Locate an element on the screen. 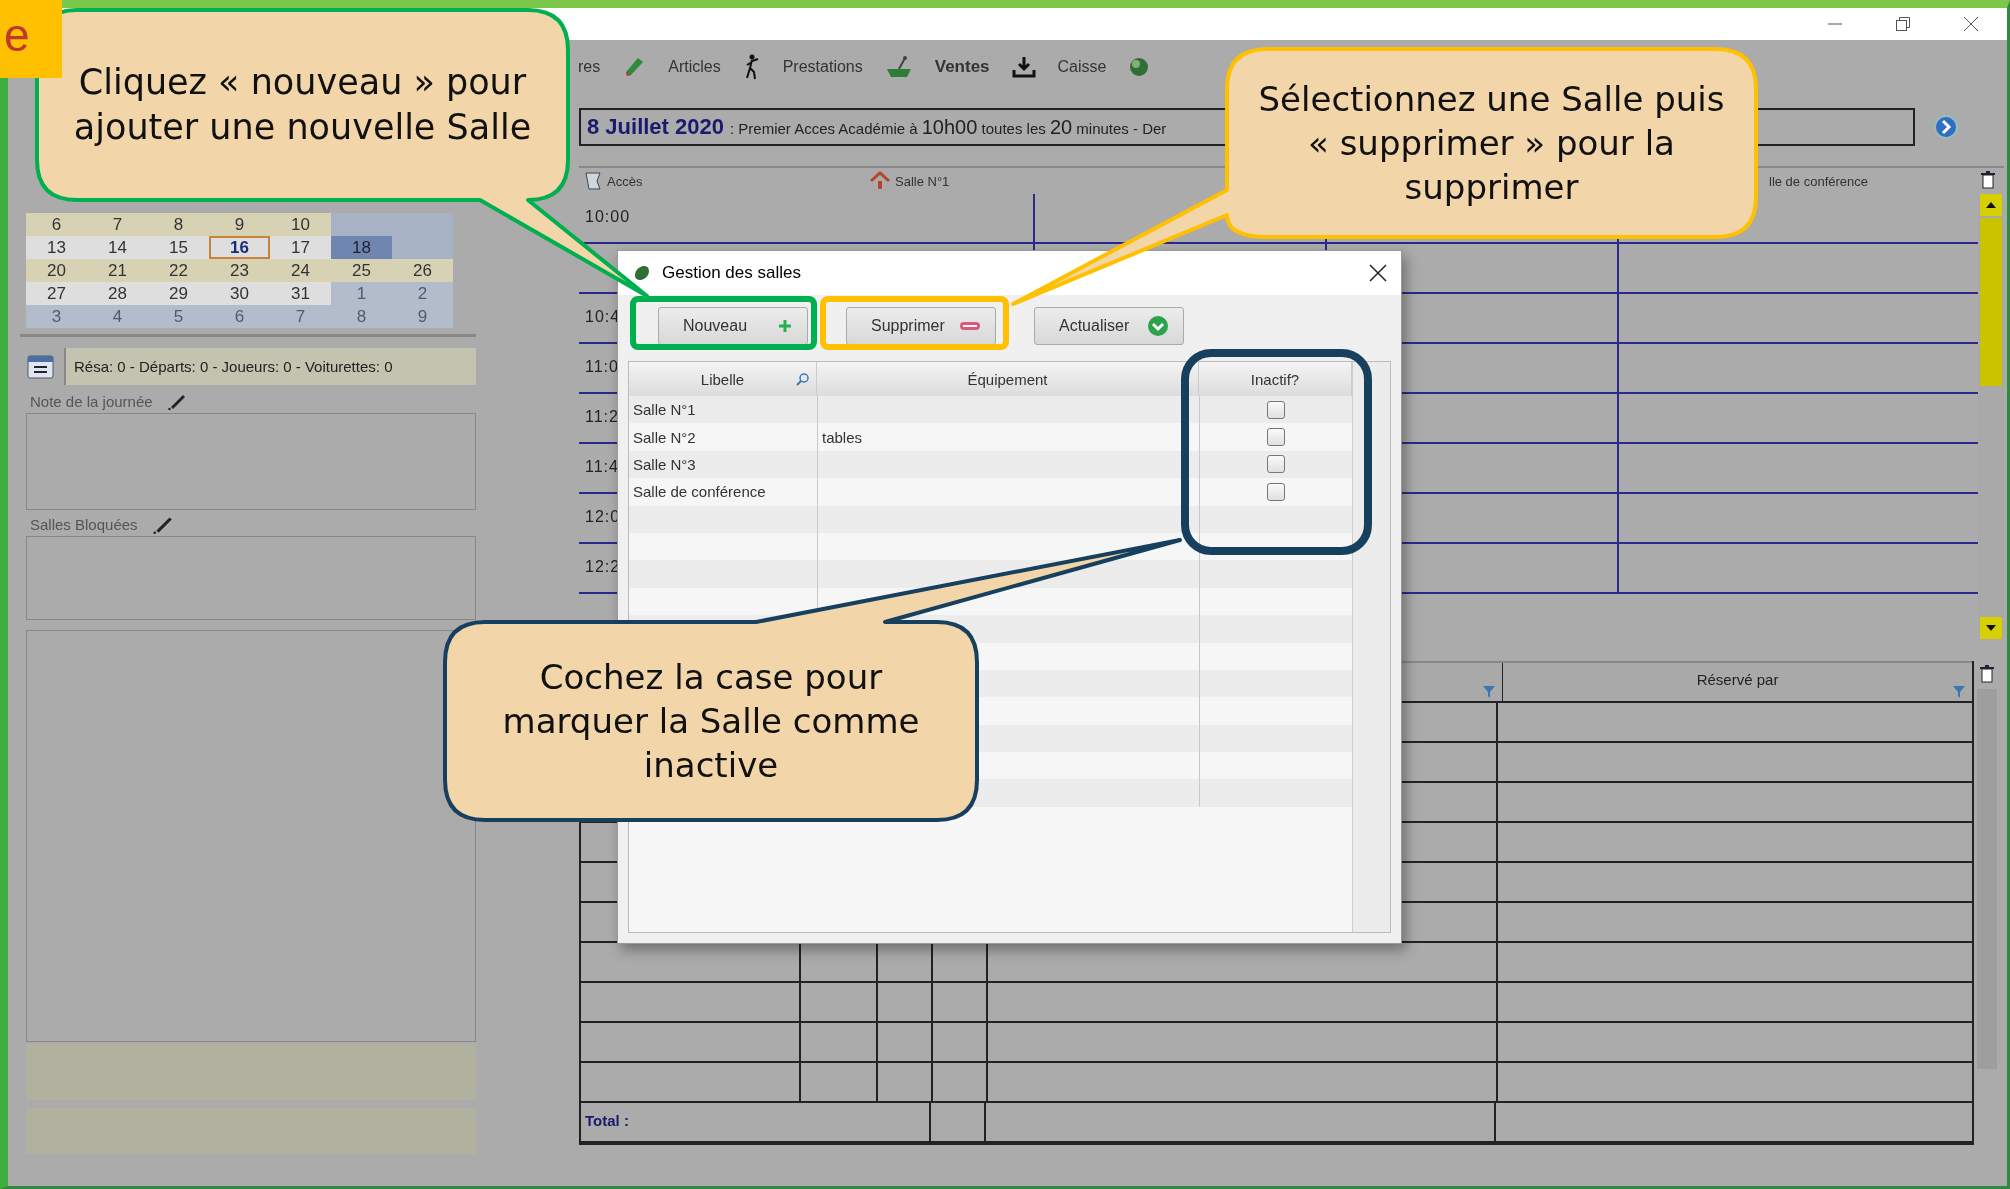 This screenshot has width=2010, height=1189. time-label: 10:00 is located at coordinates (608, 216).